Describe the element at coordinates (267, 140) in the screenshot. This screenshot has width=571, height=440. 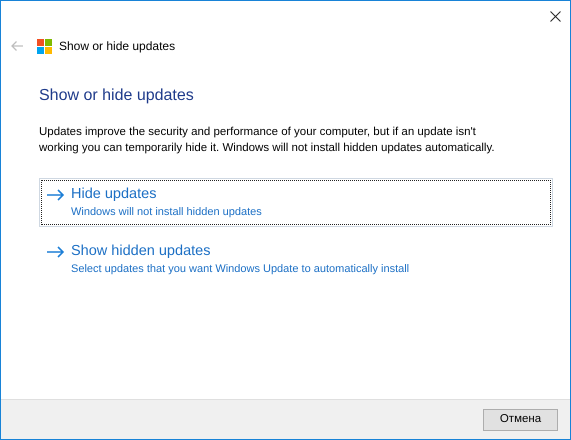
I see `description-text: Updates improve the security and performance of your computer, but if an update isn't working you can temporarily hide it. Windows will not install hidden updates automatically.` at that location.